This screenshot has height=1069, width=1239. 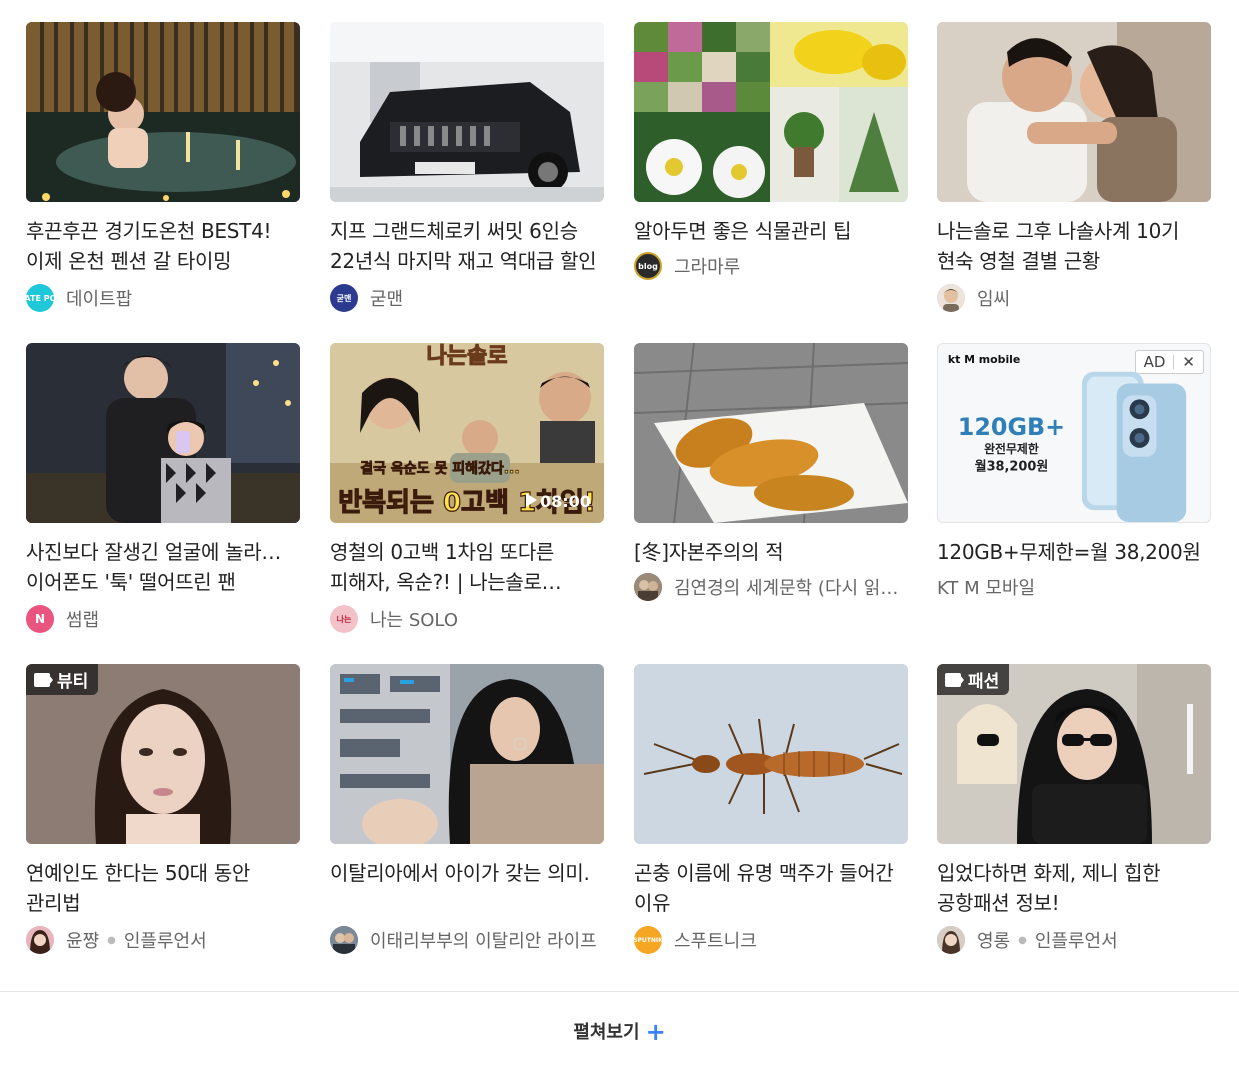 I want to click on card-title: 사진보다 잘생긴 얼굴에 놀라… 이어폰도 '툭' 떨어뜨린 팬, so click(x=163, y=567).